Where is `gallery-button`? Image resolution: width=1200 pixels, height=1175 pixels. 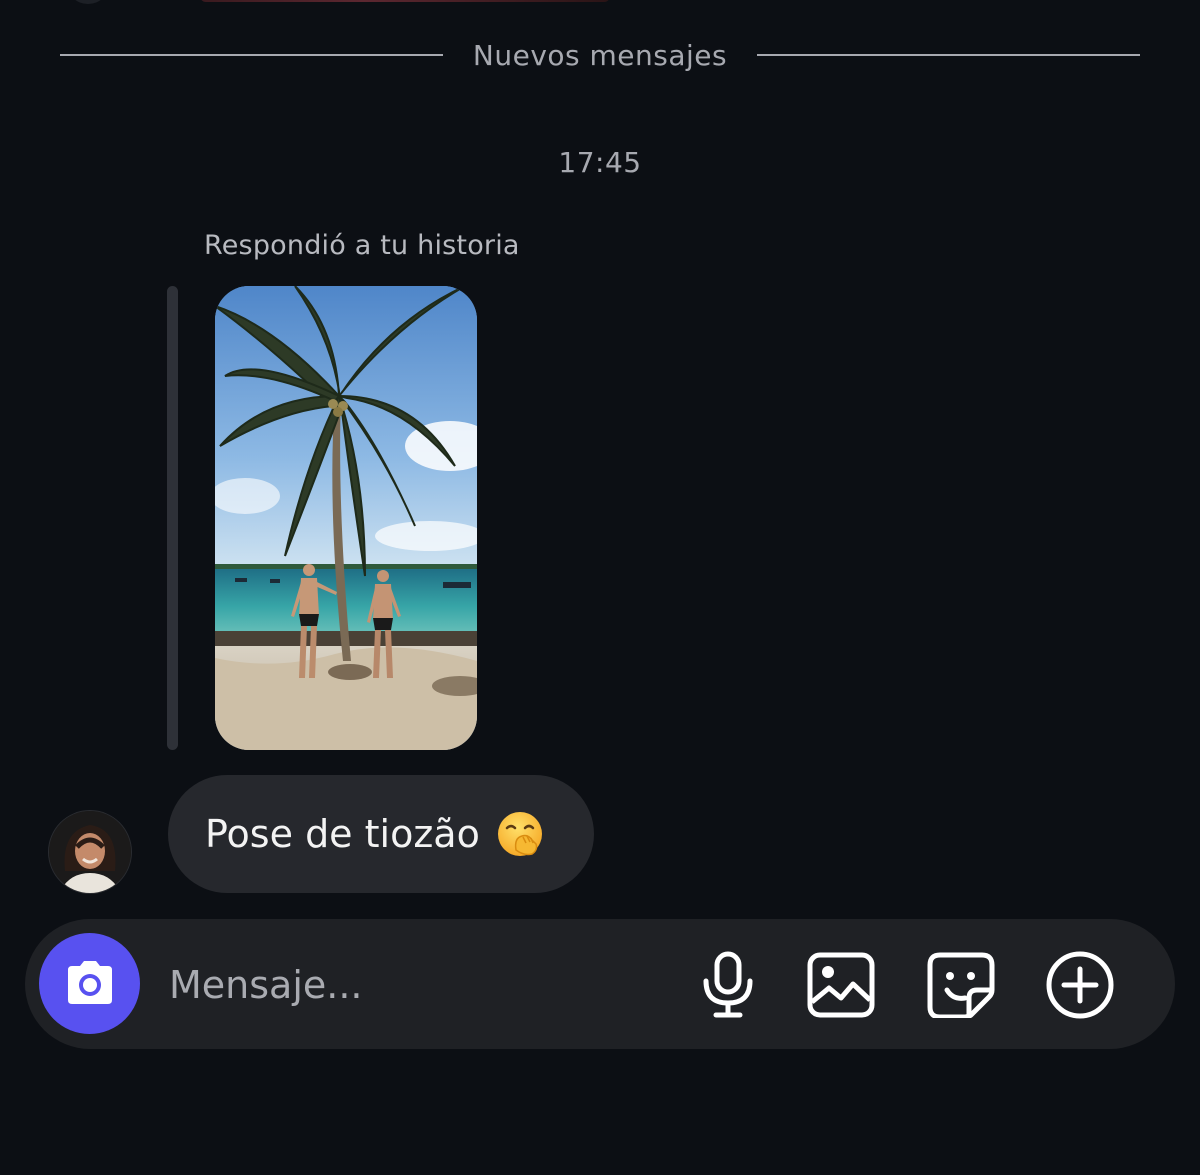 gallery-button is located at coordinates (841, 985).